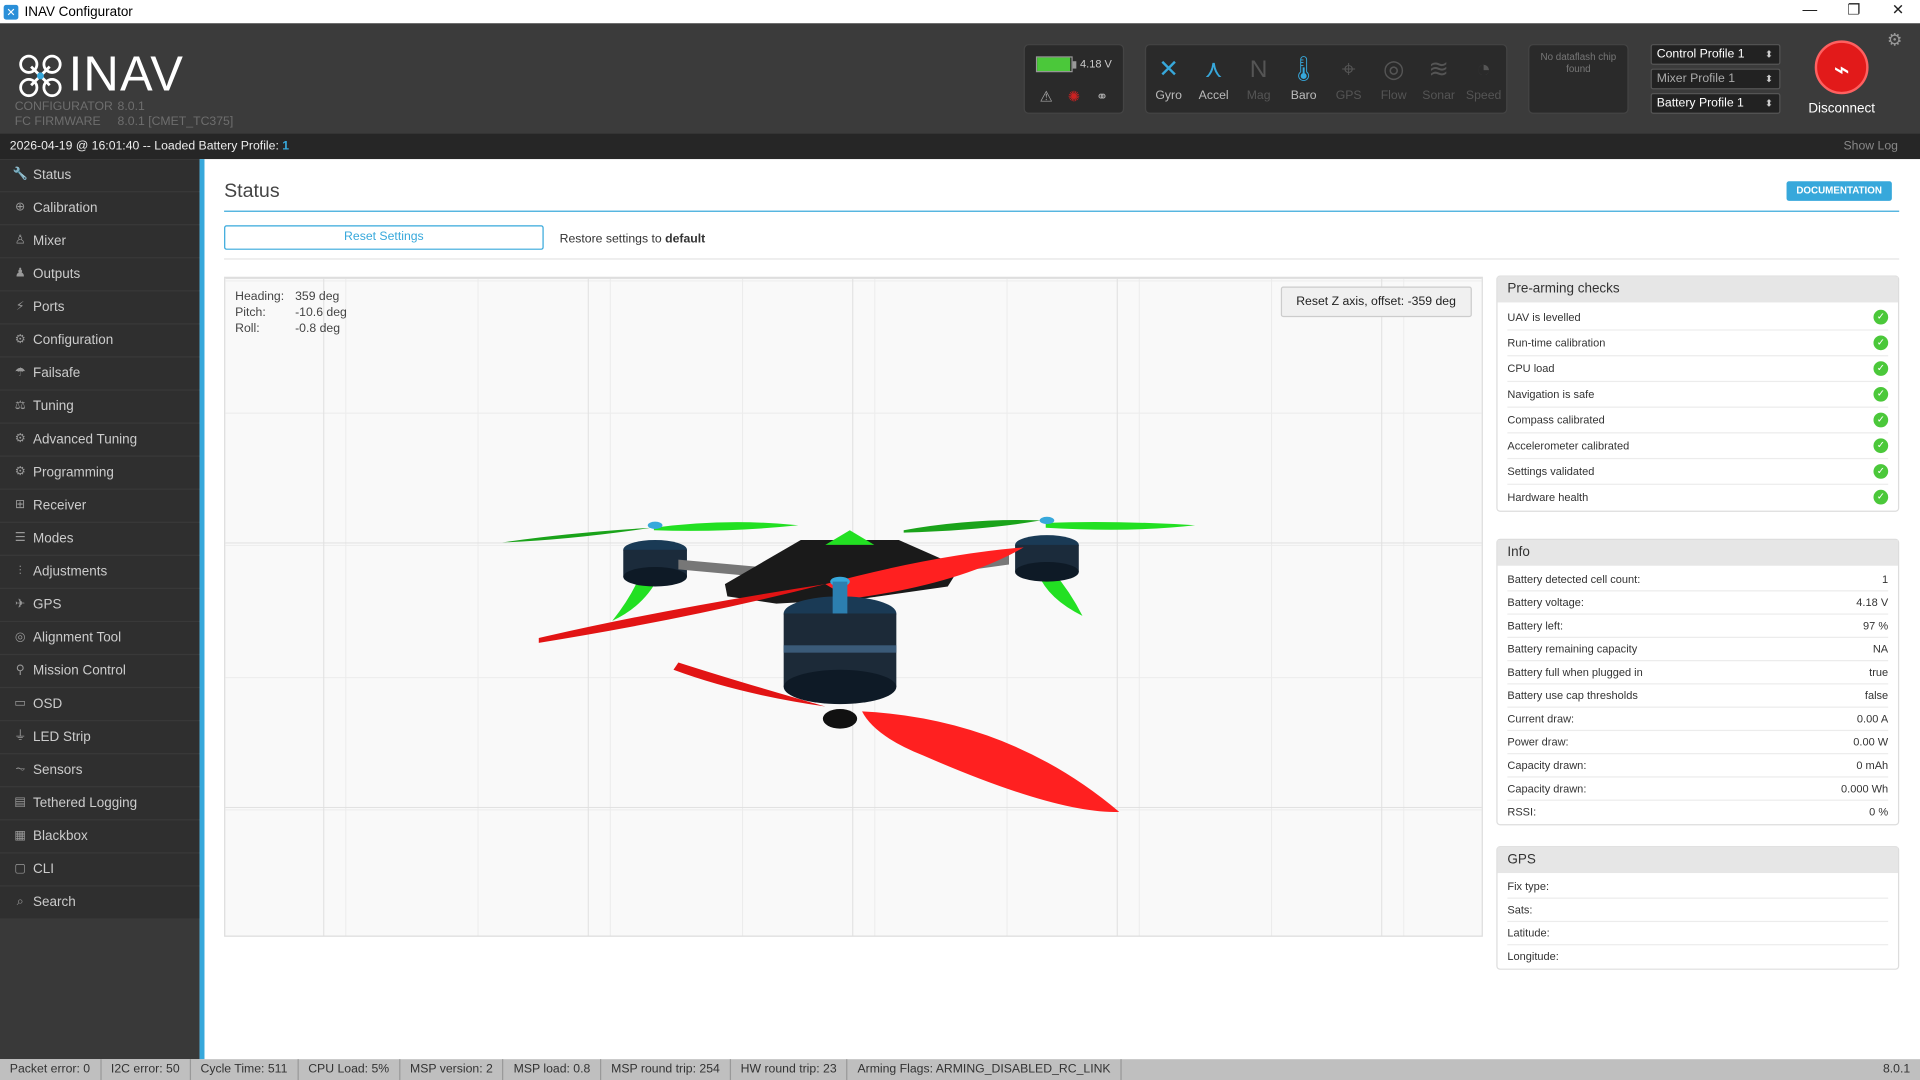 The image size is (1920, 1080). I want to click on sidebar-item-failsafe: ☂ Failsafe, so click(100, 373).